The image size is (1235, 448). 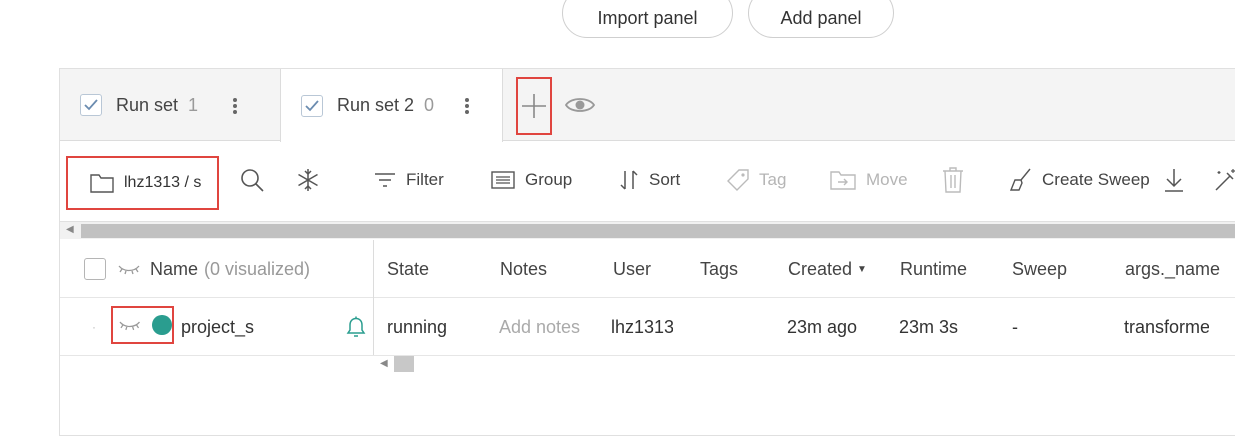 I want to click on cell-sweep: -, so click(x=1015, y=327).